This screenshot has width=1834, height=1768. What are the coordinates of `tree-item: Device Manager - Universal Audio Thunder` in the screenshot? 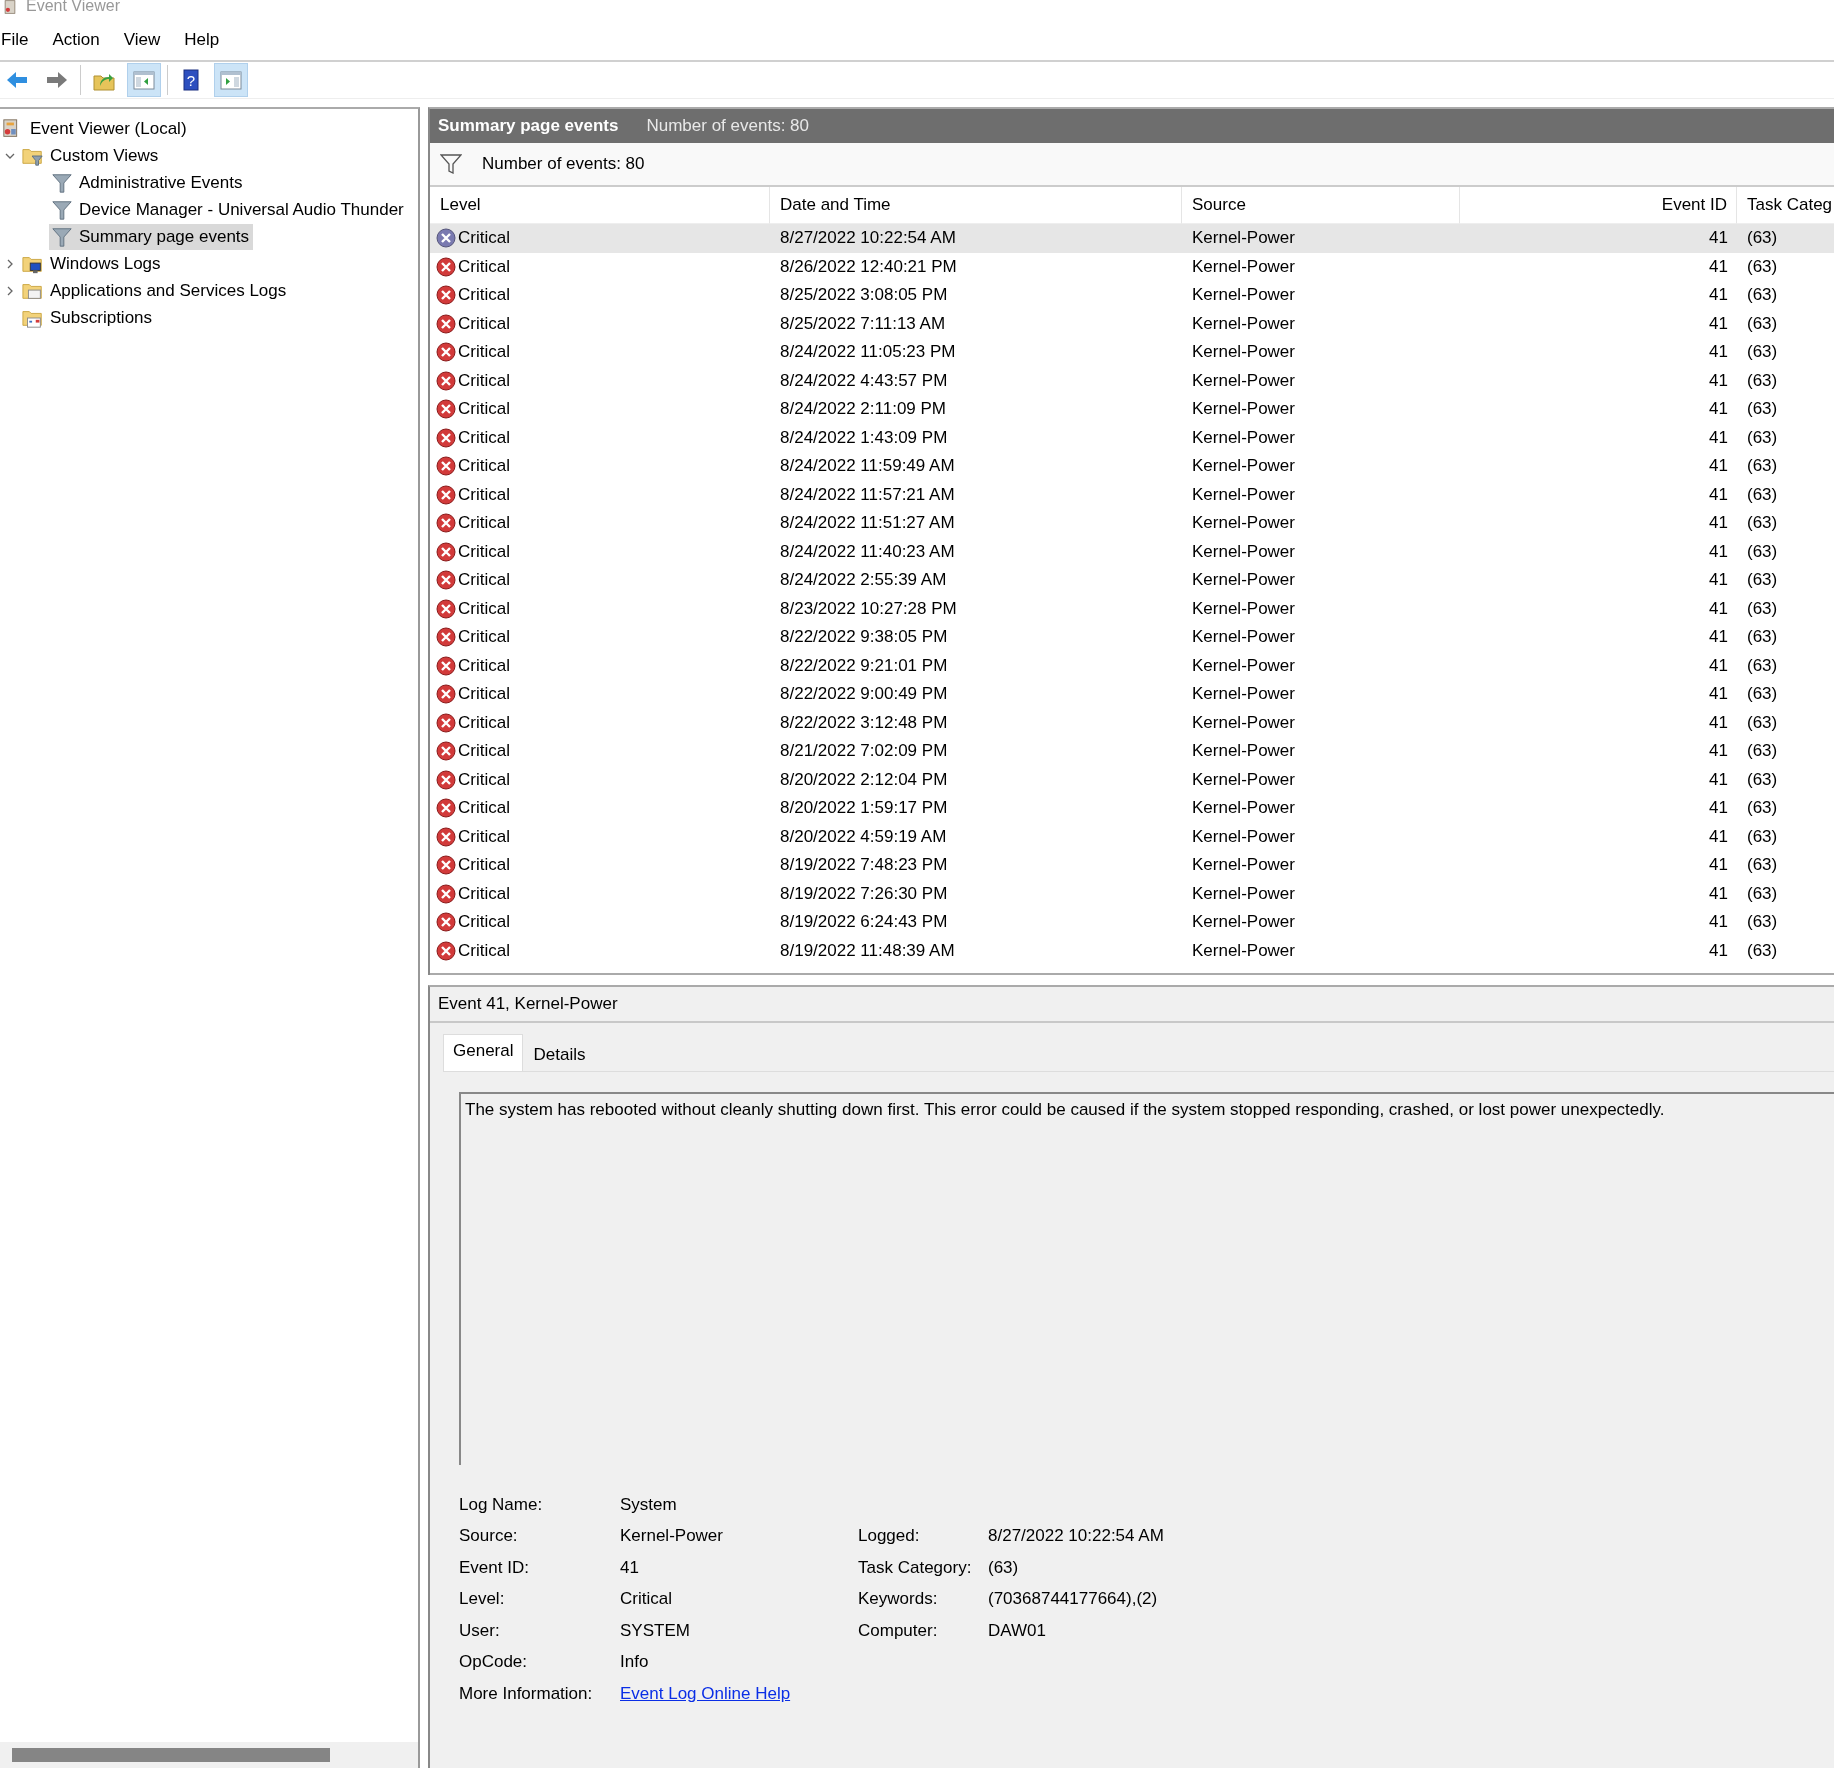 It's located at (228, 209).